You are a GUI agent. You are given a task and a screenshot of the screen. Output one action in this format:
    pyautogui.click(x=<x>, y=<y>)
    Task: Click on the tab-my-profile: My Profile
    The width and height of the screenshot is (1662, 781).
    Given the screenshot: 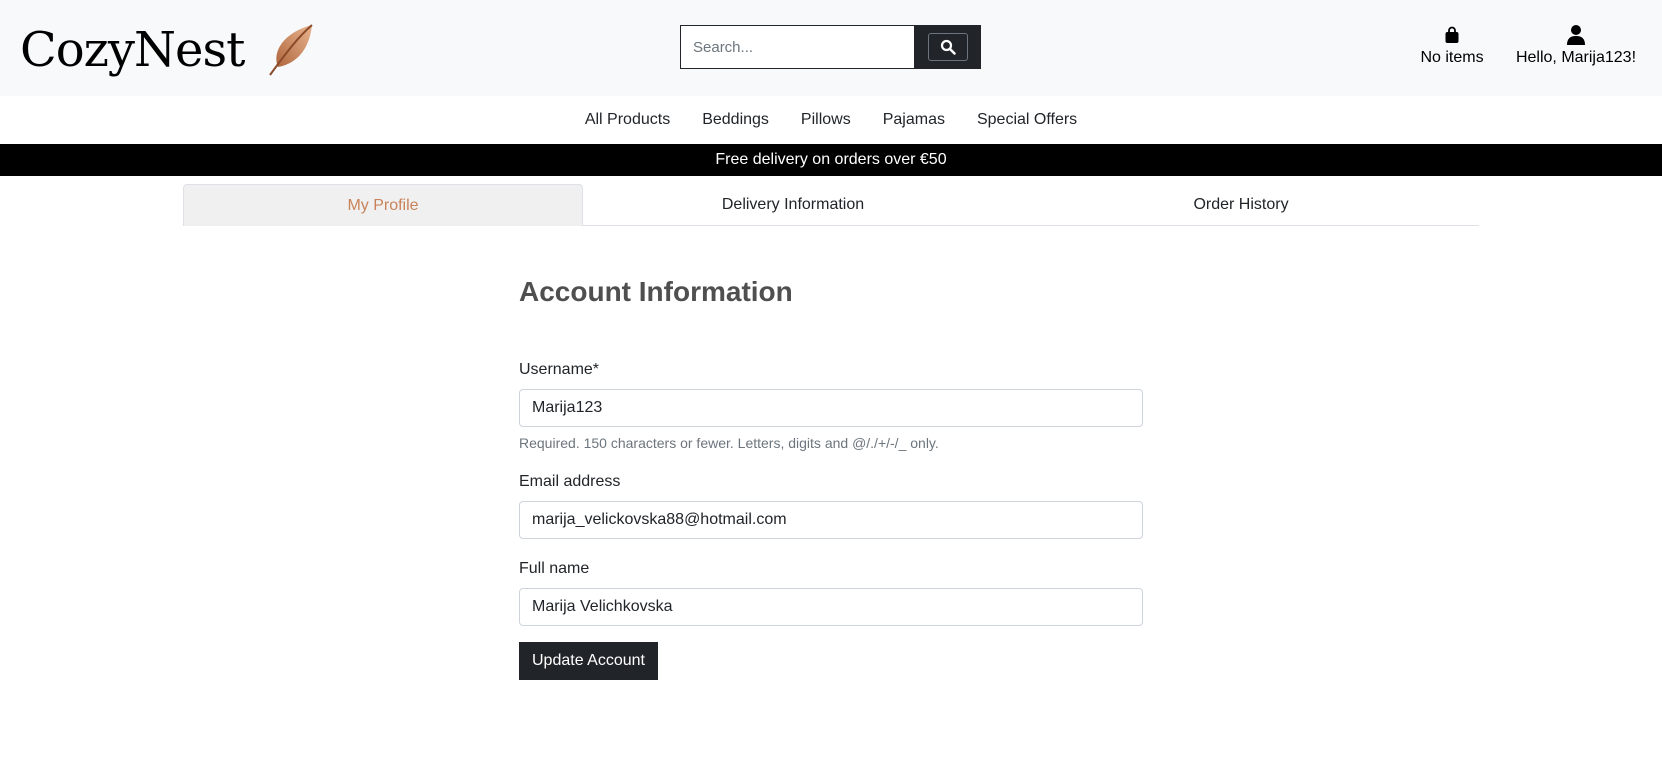 What is the action you would take?
    pyautogui.click(x=383, y=205)
    